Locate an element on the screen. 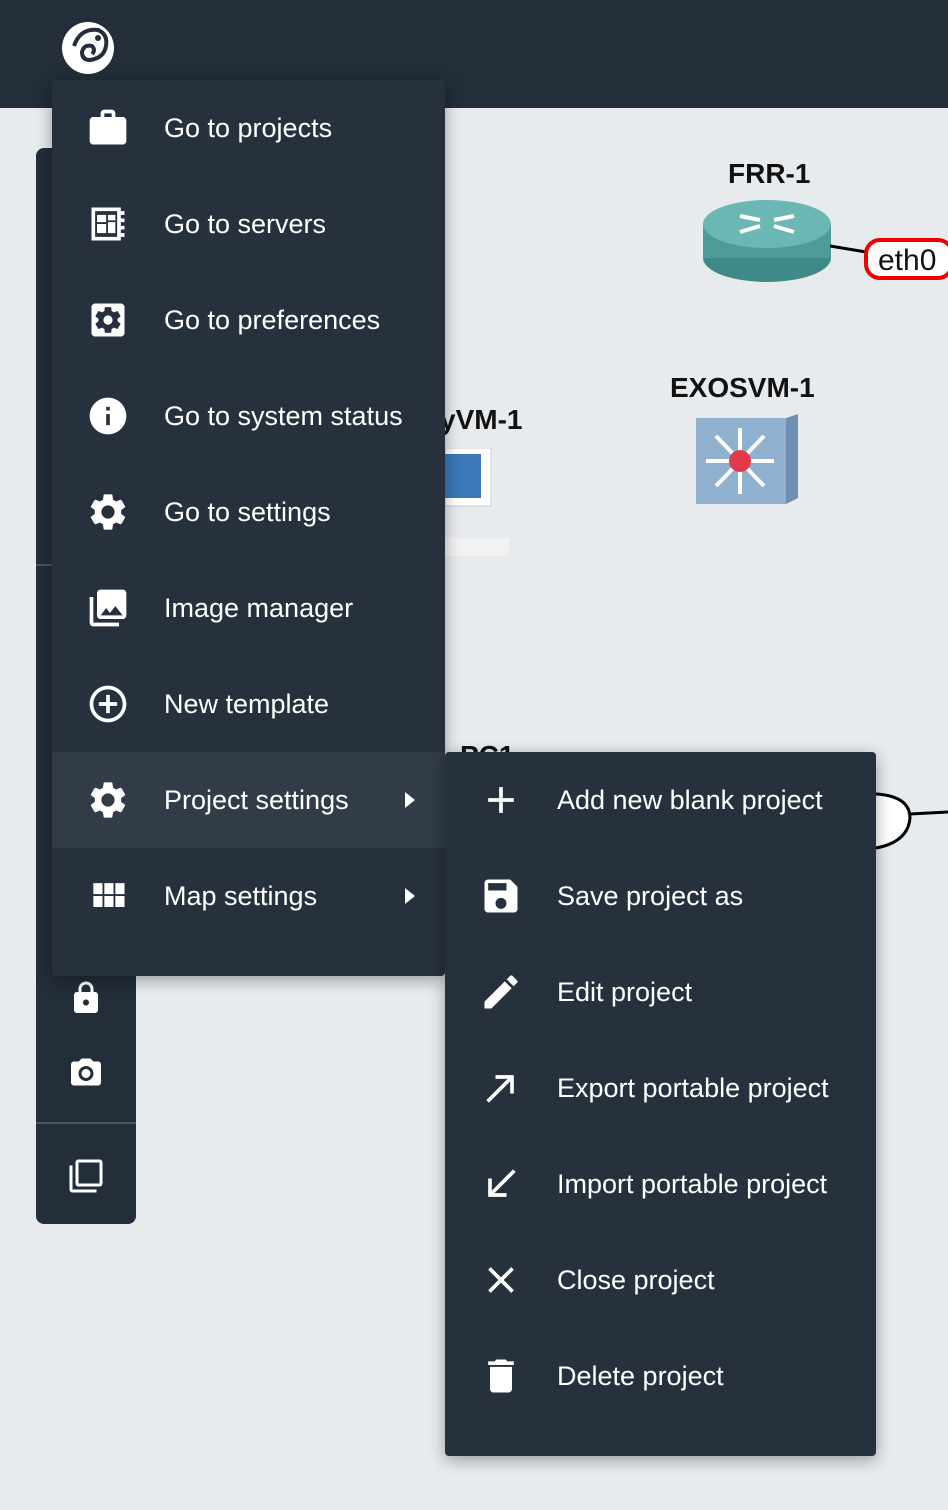 The width and height of the screenshot is (948, 1510). menu-item-image-manager: Image manager is located at coordinates (248, 608).